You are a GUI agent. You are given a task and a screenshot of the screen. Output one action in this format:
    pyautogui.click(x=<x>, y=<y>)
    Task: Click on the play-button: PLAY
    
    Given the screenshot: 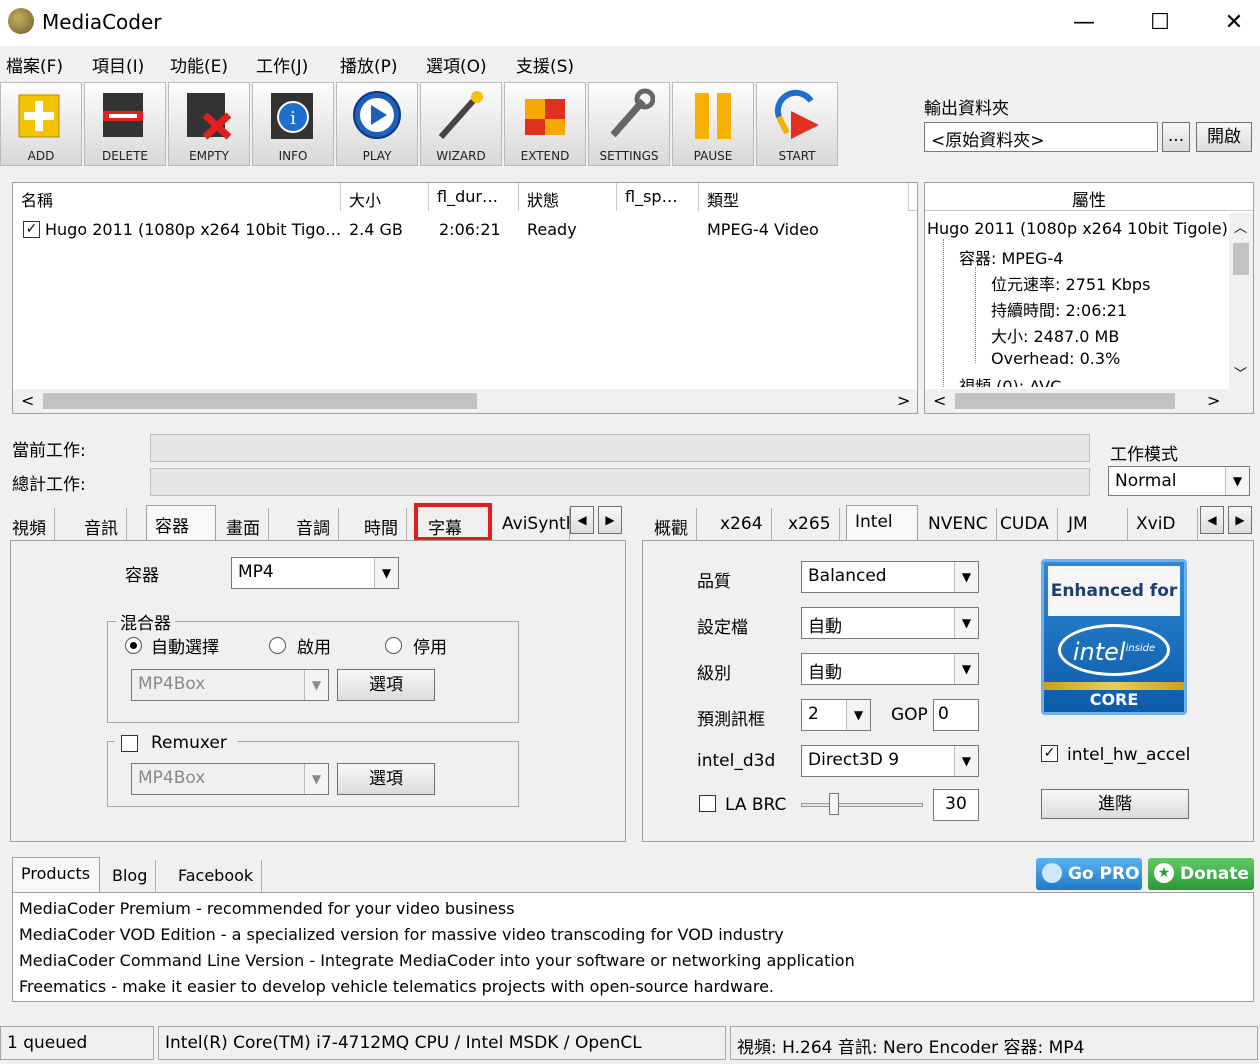 What is the action you would take?
    pyautogui.click(x=377, y=124)
    